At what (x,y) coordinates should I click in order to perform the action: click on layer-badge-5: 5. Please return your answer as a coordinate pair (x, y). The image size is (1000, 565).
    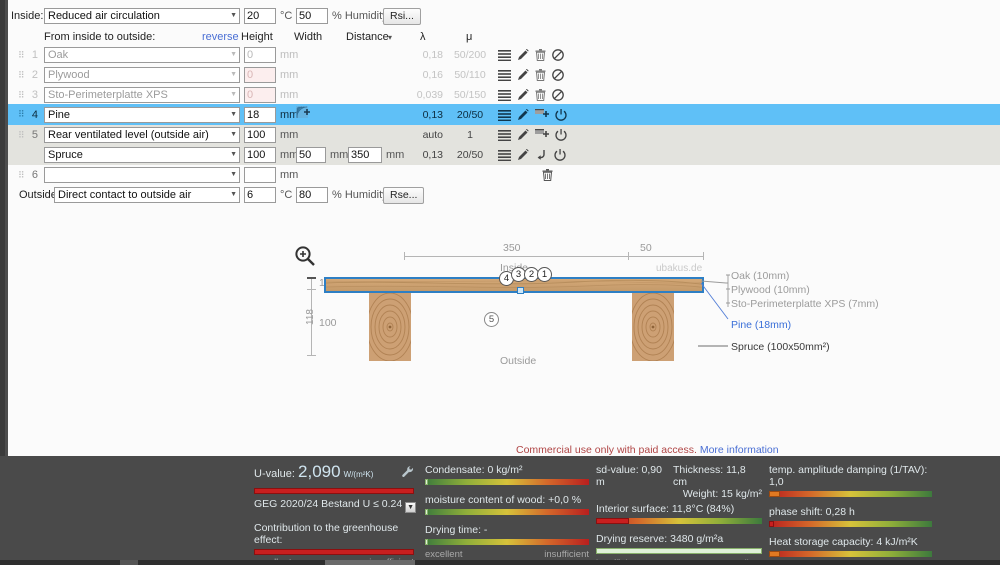
    Looking at the image, I should click on (491, 319).